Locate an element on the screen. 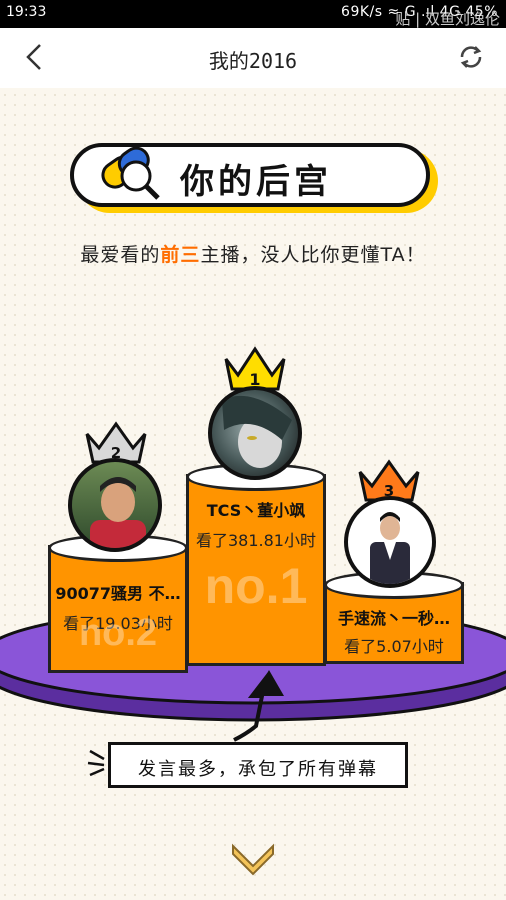 The height and width of the screenshot is (900, 506). nav-bar: 我的2016 is located at coordinates (253, 58).